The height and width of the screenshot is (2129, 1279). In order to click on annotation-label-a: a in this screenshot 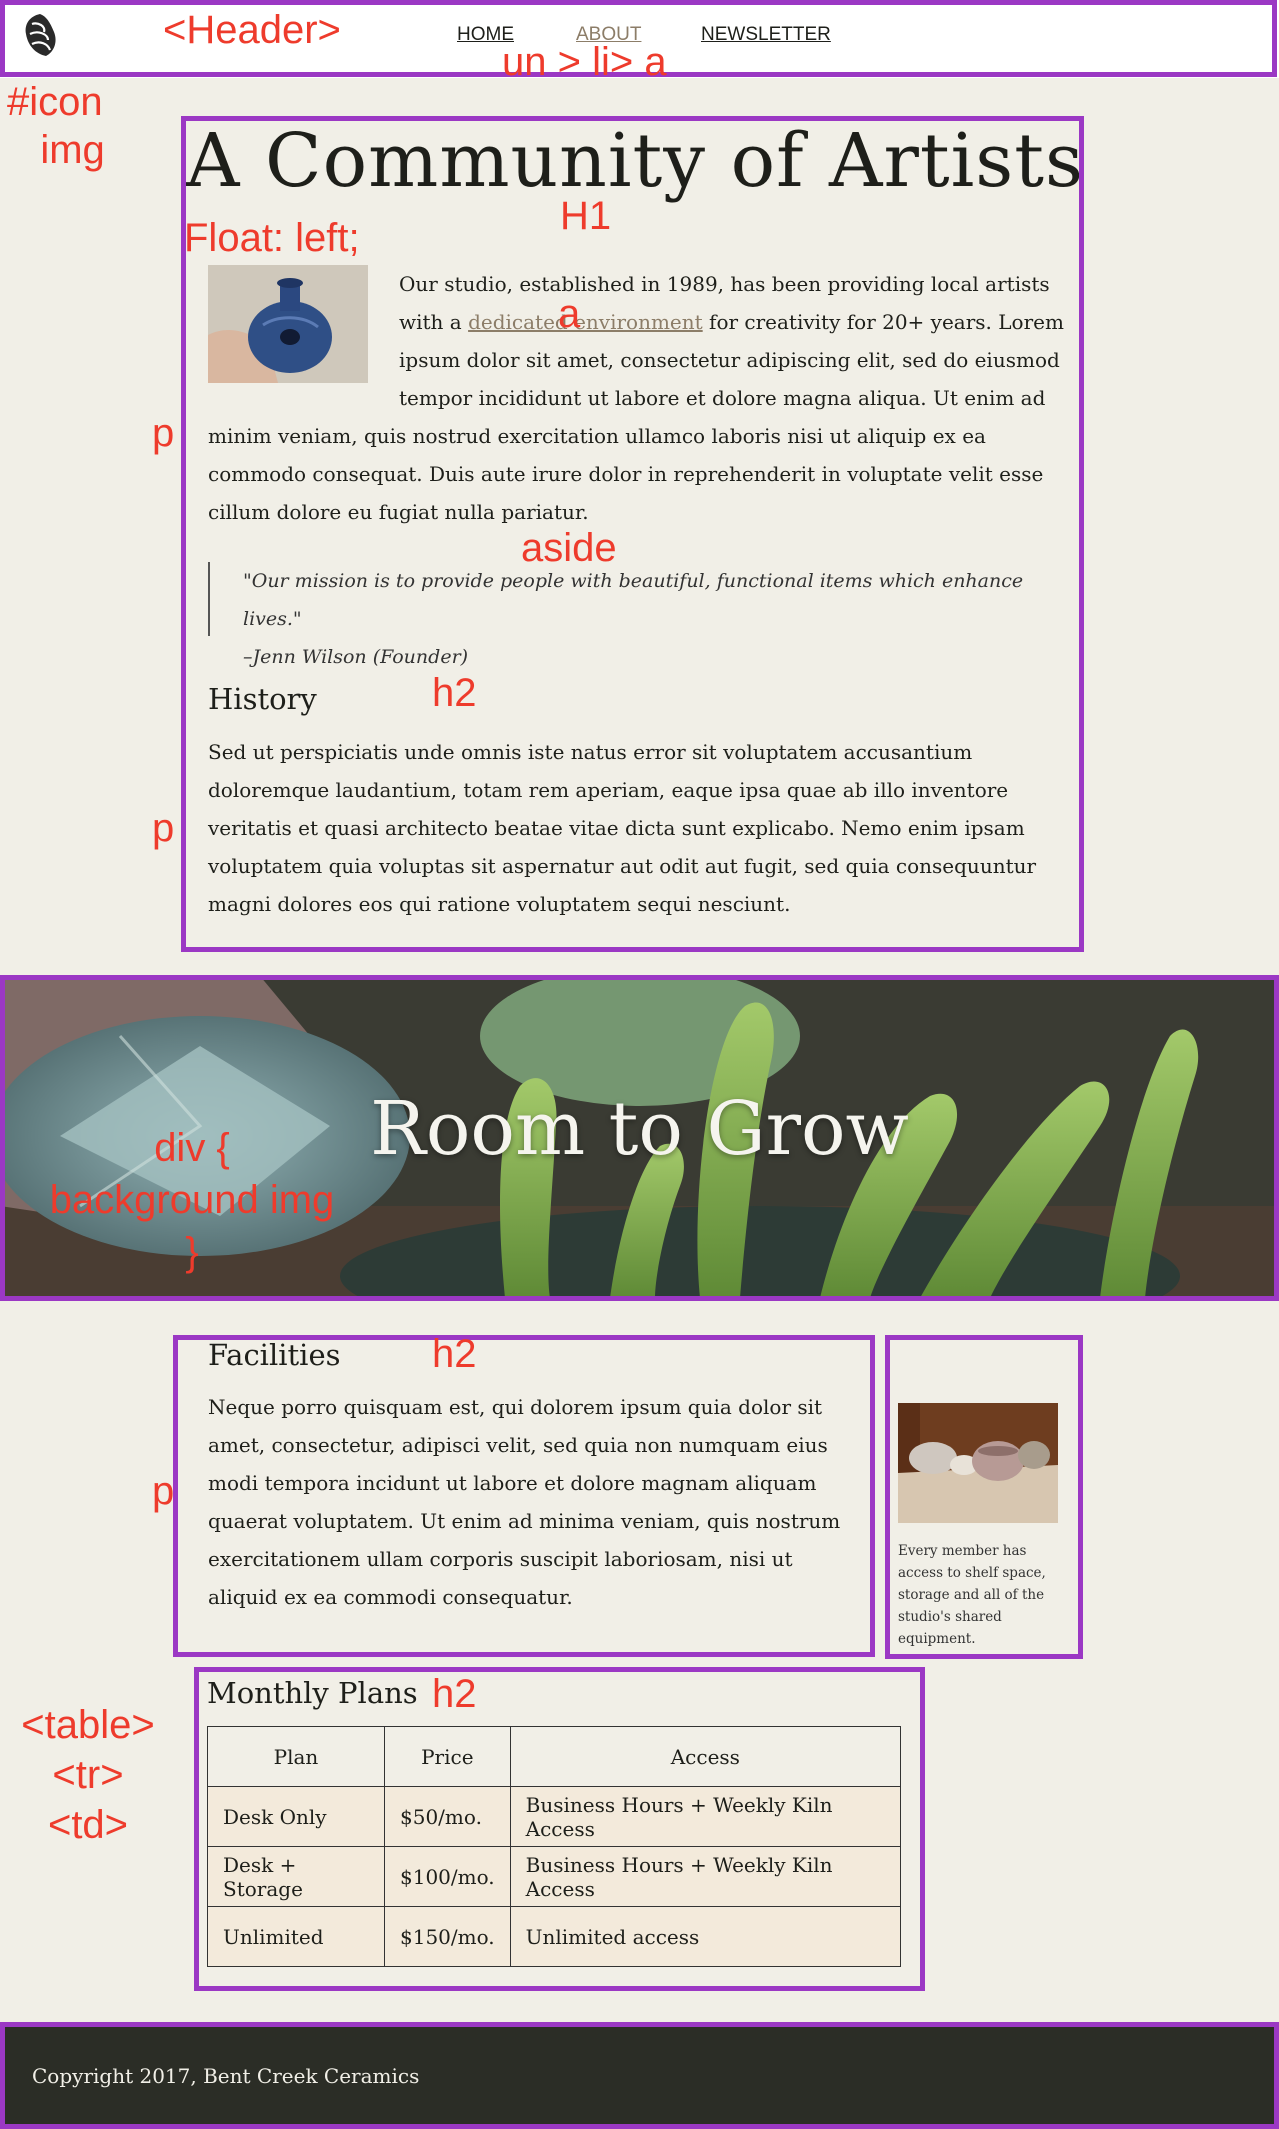, I will do `click(569, 314)`.